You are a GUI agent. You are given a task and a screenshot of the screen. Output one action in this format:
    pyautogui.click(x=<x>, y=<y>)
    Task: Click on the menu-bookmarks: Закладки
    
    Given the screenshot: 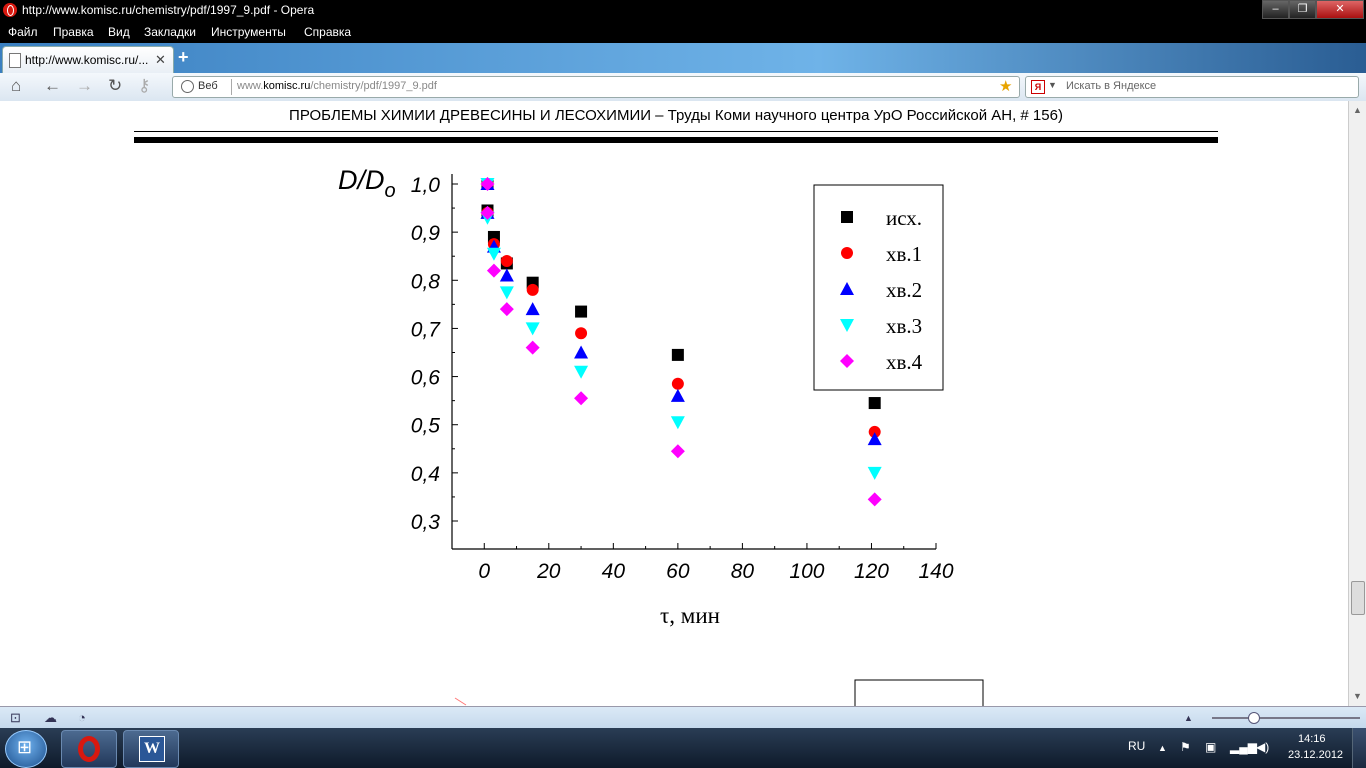 What is the action you would take?
    pyautogui.click(x=170, y=32)
    